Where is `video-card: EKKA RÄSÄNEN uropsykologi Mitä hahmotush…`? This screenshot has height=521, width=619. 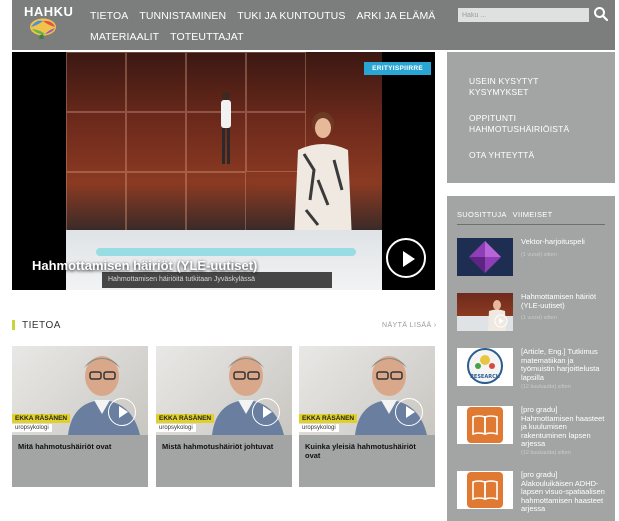
video-card: EKKA RÄSÄNEN uropsykologi Mitä hahmotush… is located at coordinates (80, 416).